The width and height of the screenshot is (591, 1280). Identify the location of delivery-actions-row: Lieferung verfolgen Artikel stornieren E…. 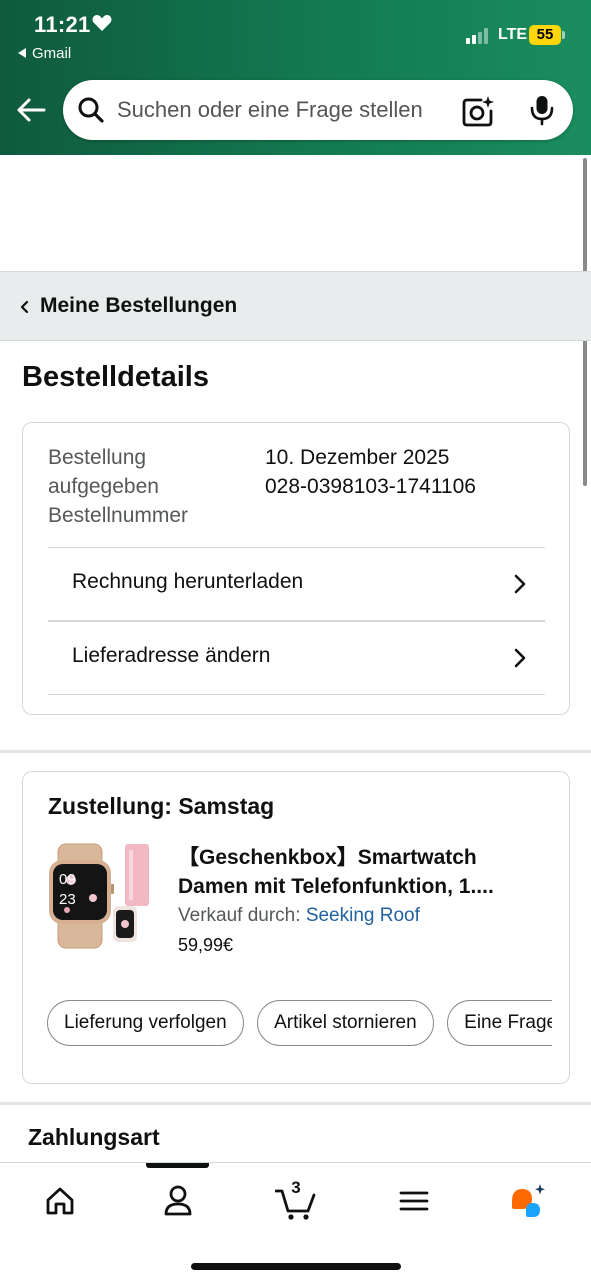
(299, 1024).